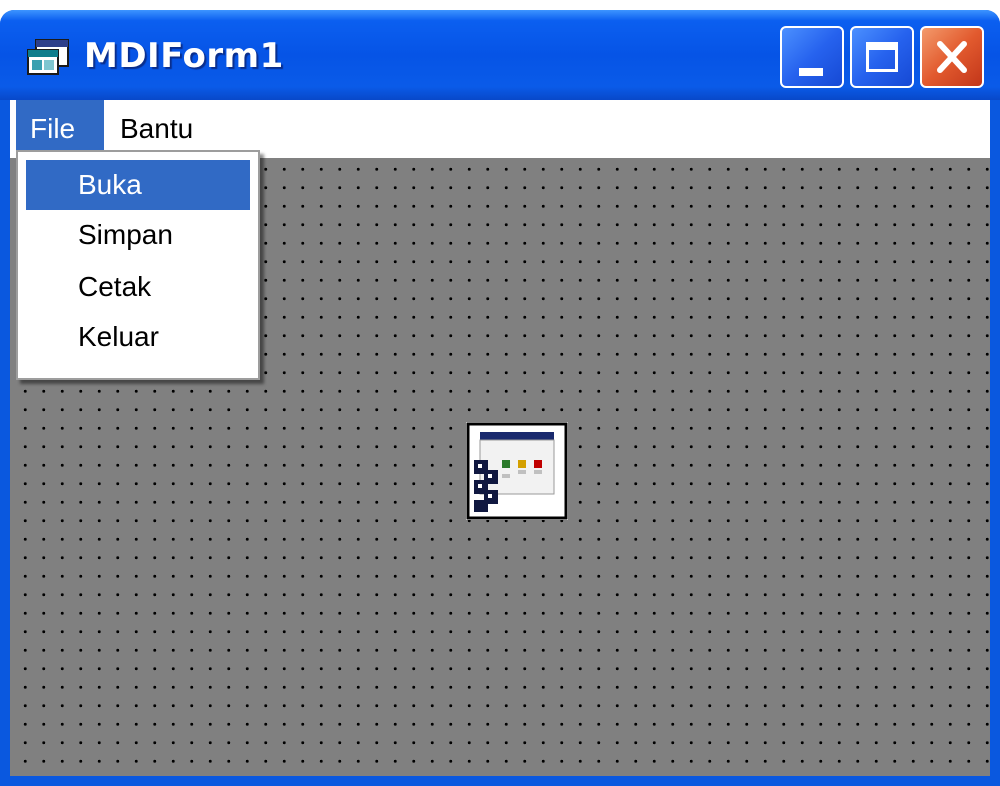 This screenshot has width=1000, height=786. I want to click on menu-item-cetak: Cetak, so click(138, 287).